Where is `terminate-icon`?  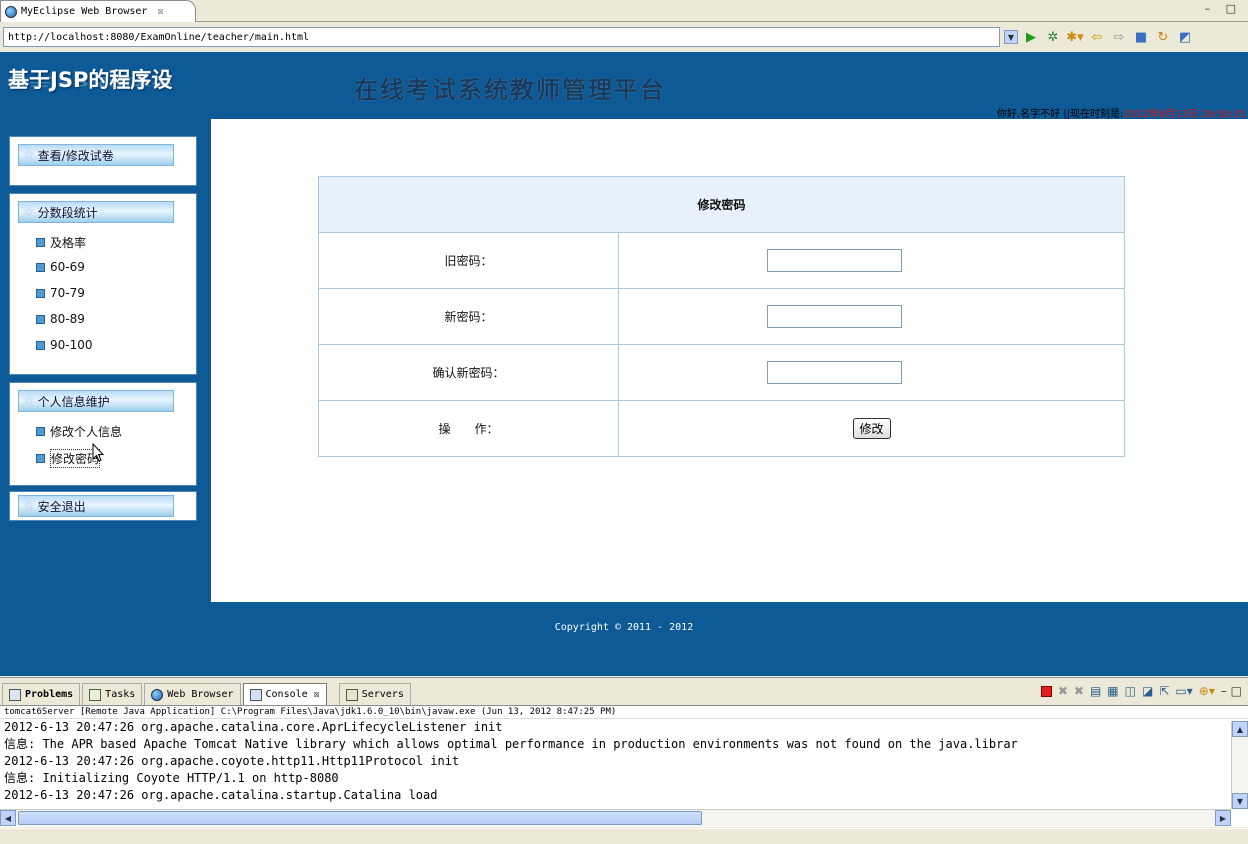
terminate-icon is located at coordinates (1046, 691).